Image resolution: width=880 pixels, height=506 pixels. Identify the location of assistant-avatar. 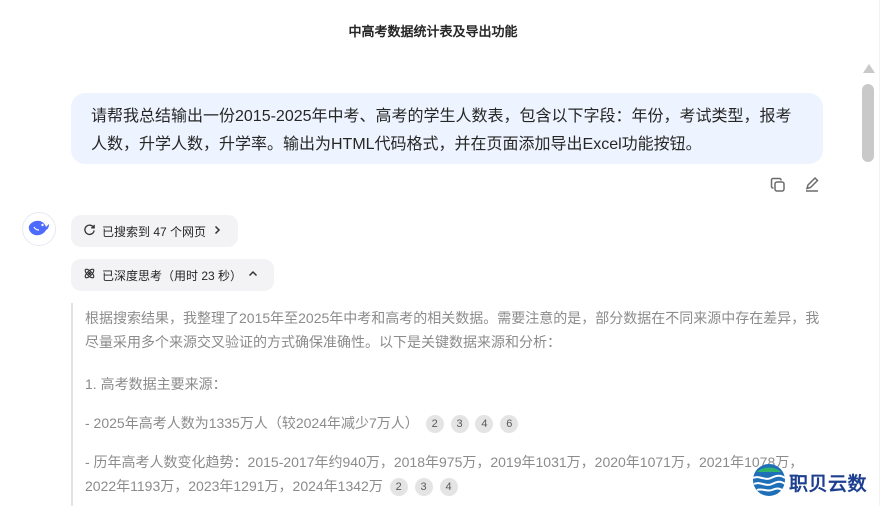
(39, 229).